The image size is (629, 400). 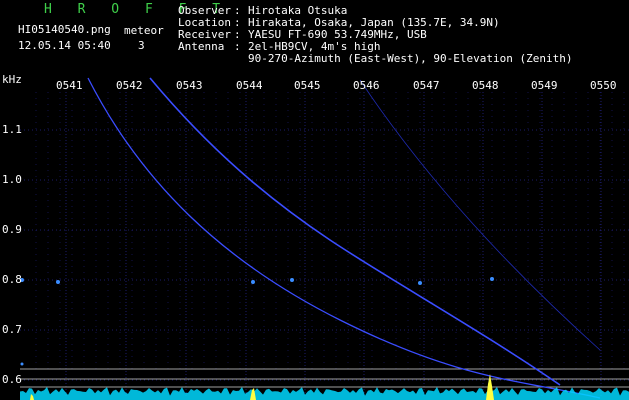 What do you see at coordinates (12, 229) in the screenshot?
I see `y-tick-label: 0.9` at bounding box center [12, 229].